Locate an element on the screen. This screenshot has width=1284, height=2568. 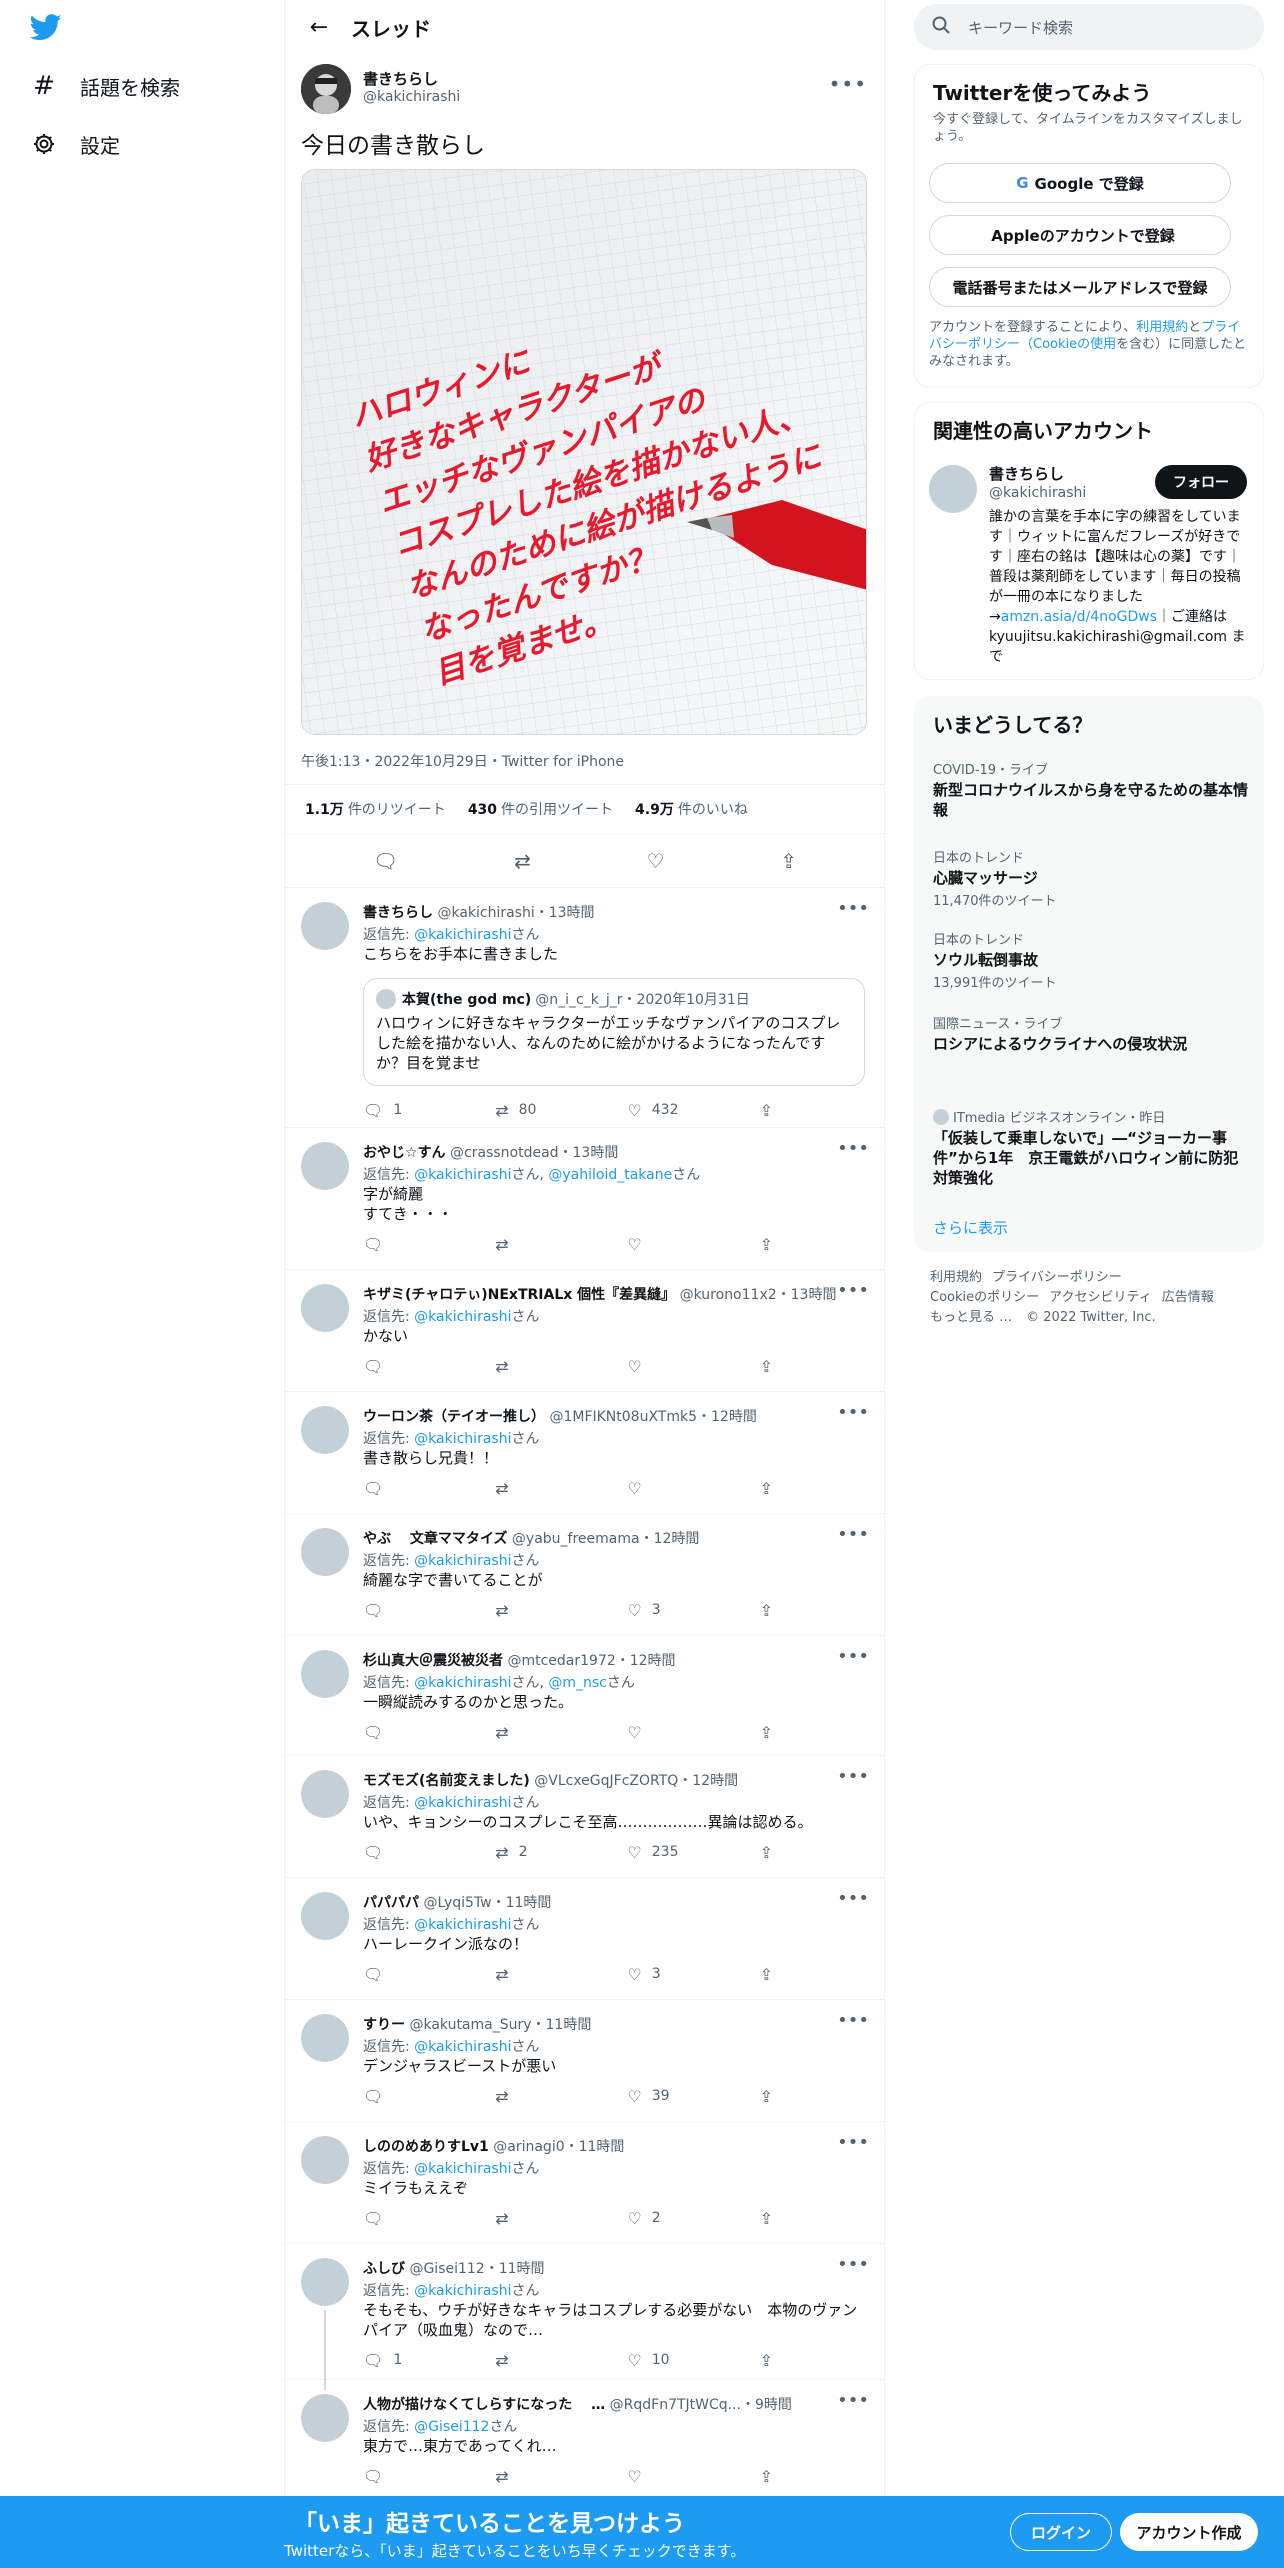
reply-name: 書きちらし is located at coordinates (398, 913).